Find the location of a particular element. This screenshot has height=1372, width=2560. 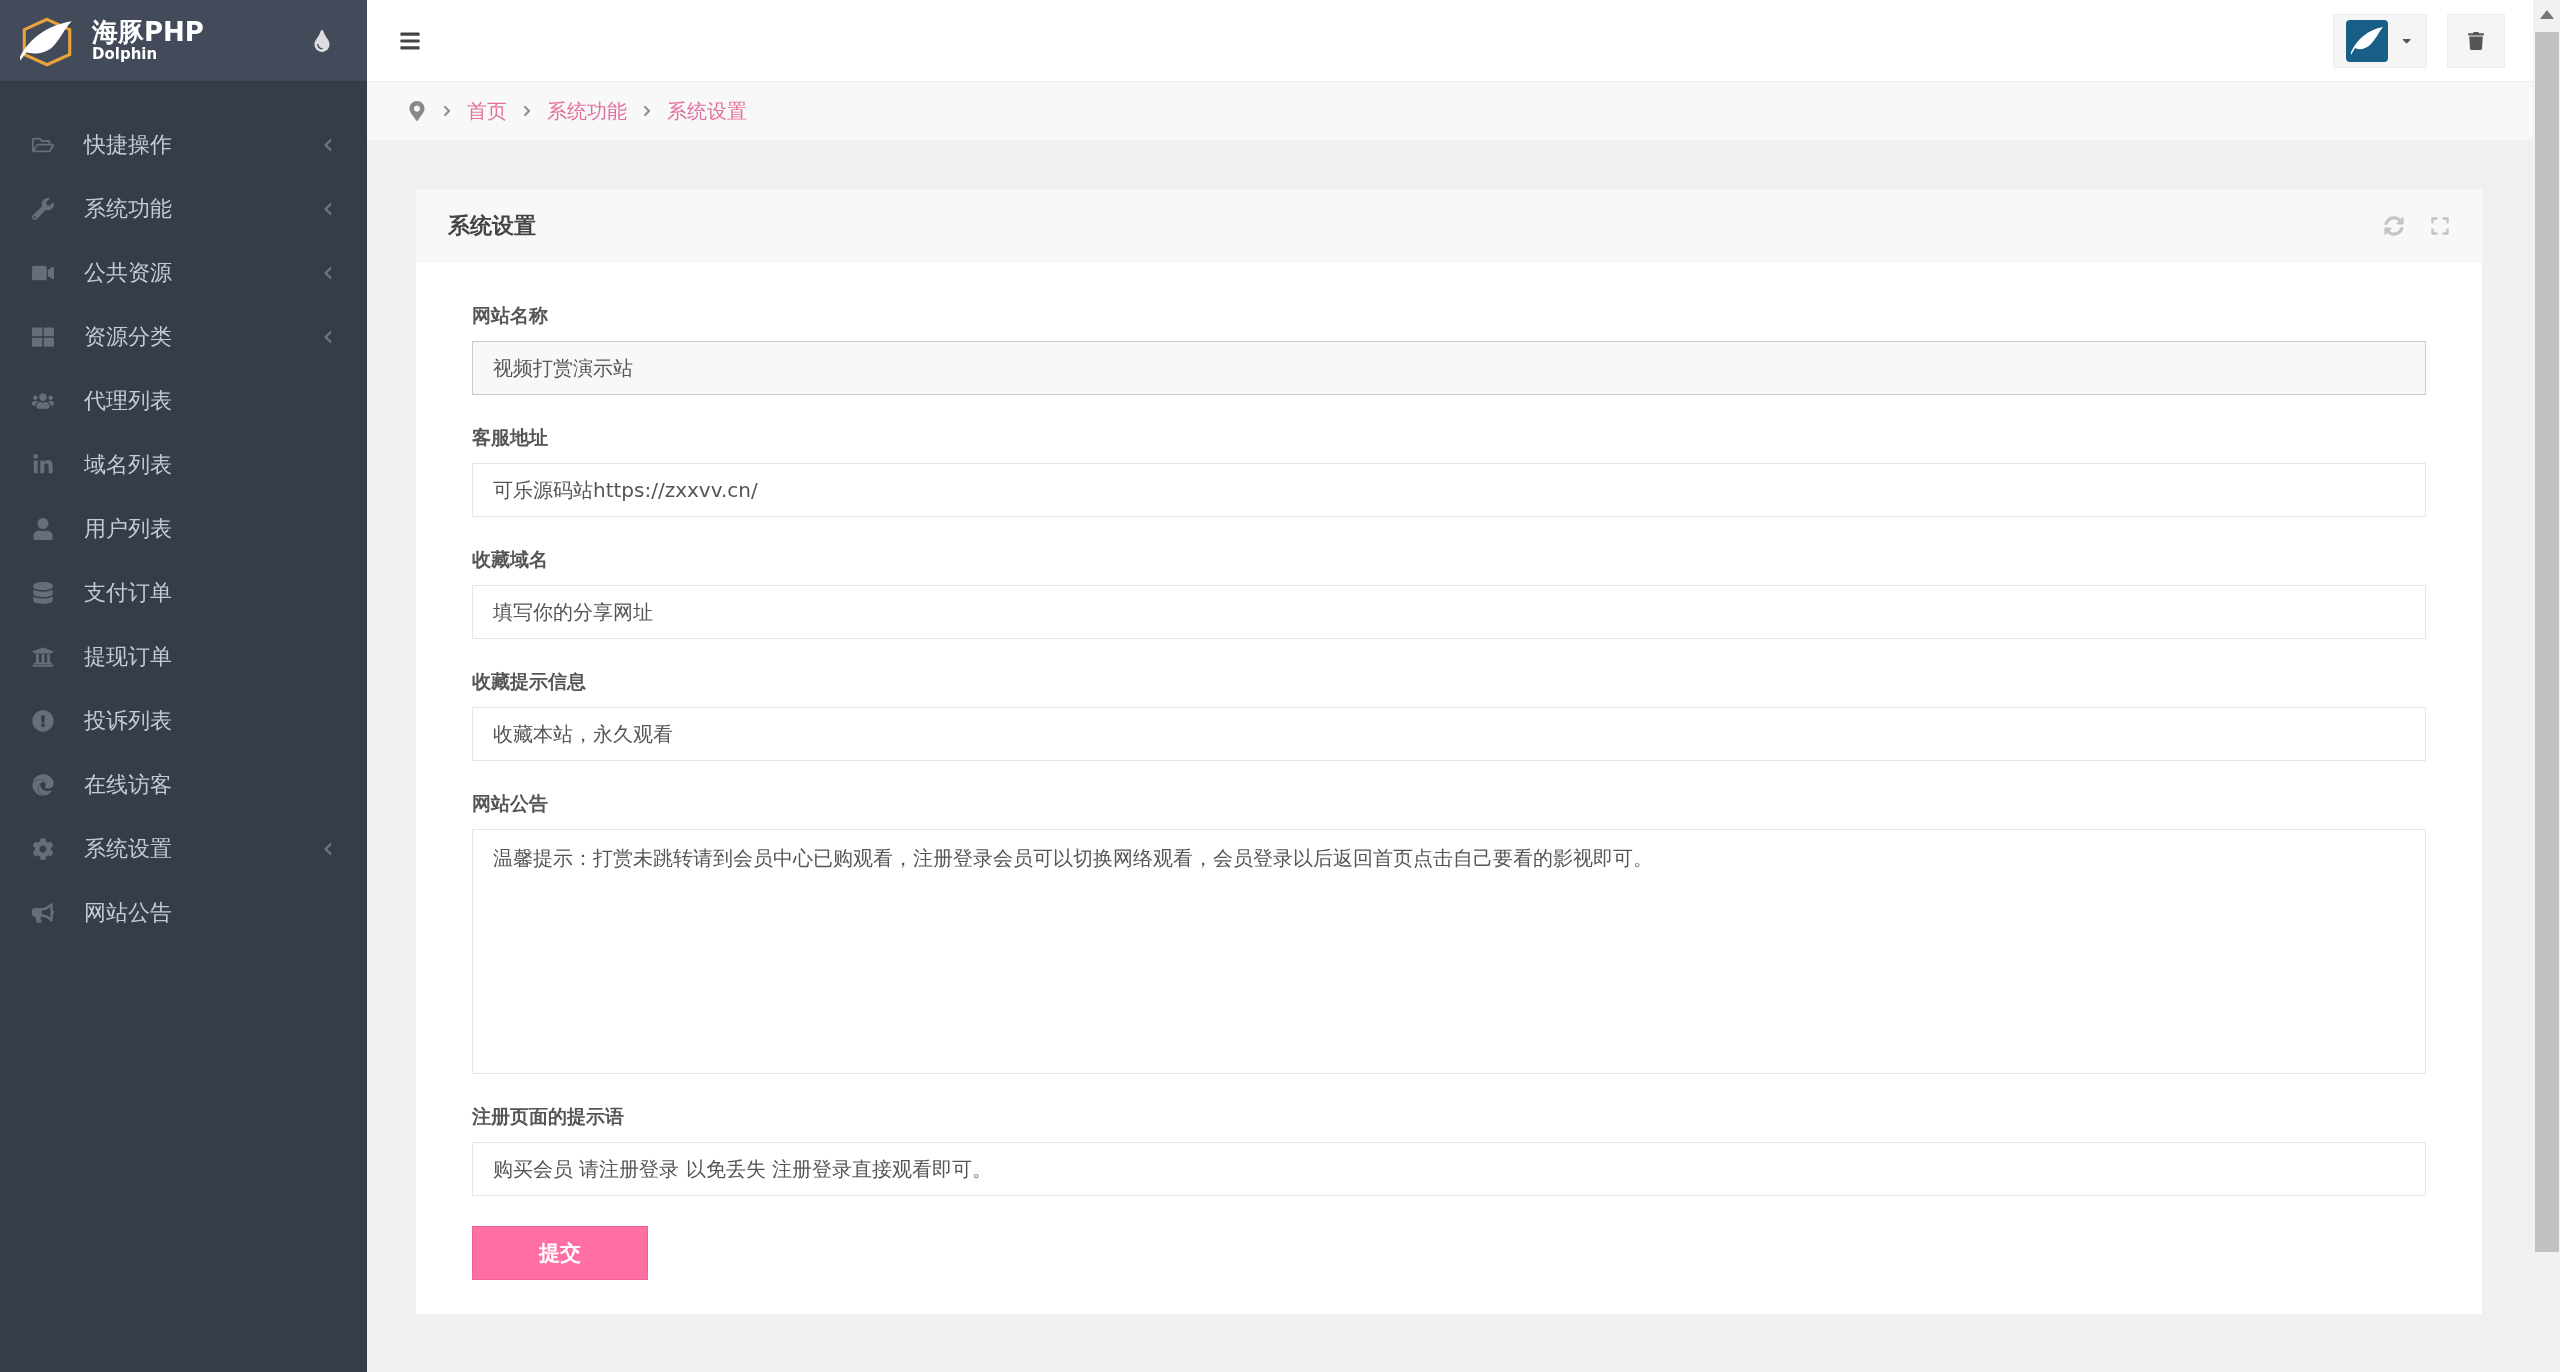

user-menu-button is located at coordinates (2380, 40).